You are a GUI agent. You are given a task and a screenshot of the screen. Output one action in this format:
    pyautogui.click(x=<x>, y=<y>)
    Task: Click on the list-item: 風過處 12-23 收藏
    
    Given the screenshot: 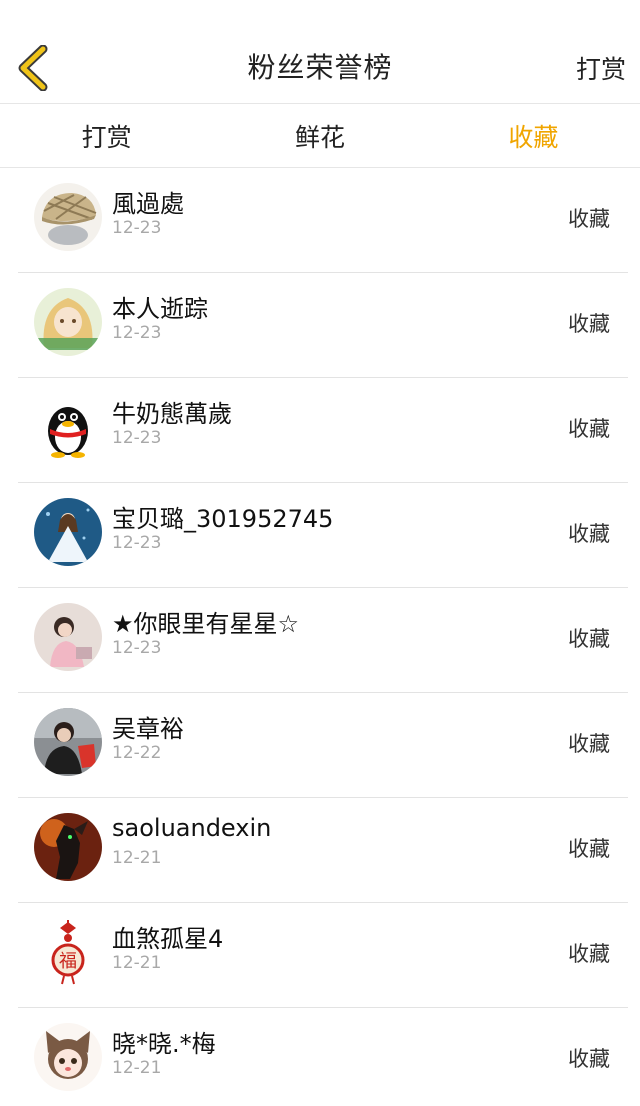 What is the action you would take?
    pyautogui.click(x=323, y=220)
    